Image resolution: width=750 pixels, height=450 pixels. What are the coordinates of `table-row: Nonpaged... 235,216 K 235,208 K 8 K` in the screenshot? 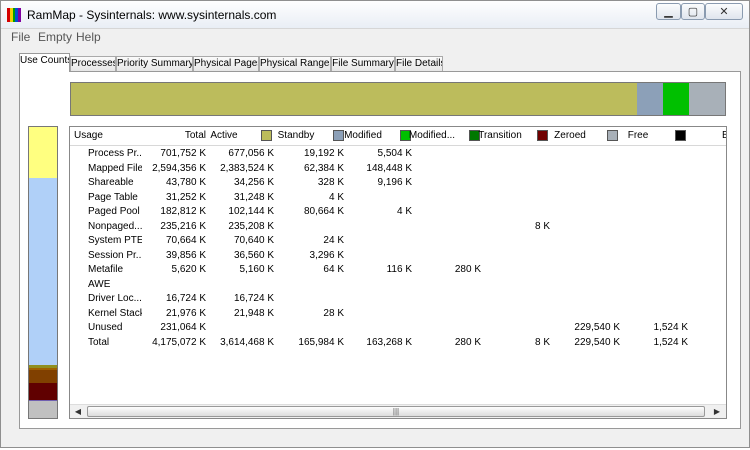 It's located at (398, 227).